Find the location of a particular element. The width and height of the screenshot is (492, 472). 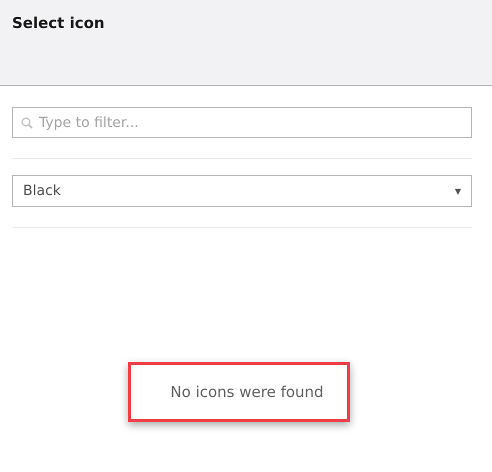

dialog-title: Select icon is located at coordinates (58, 23).